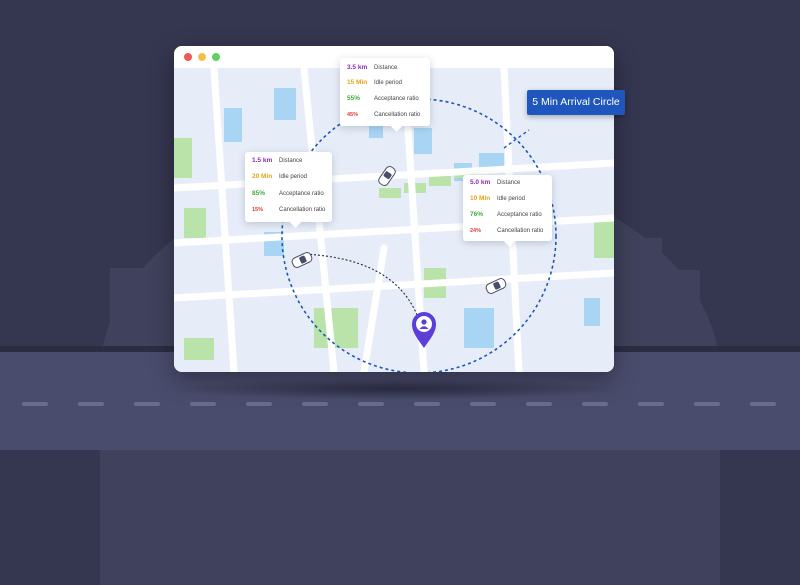 The height and width of the screenshot is (585, 800). What do you see at coordinates (357, 82) in the screenshot?
I see `idle-period-value: 15 Min` at bounding box center [357, 82].